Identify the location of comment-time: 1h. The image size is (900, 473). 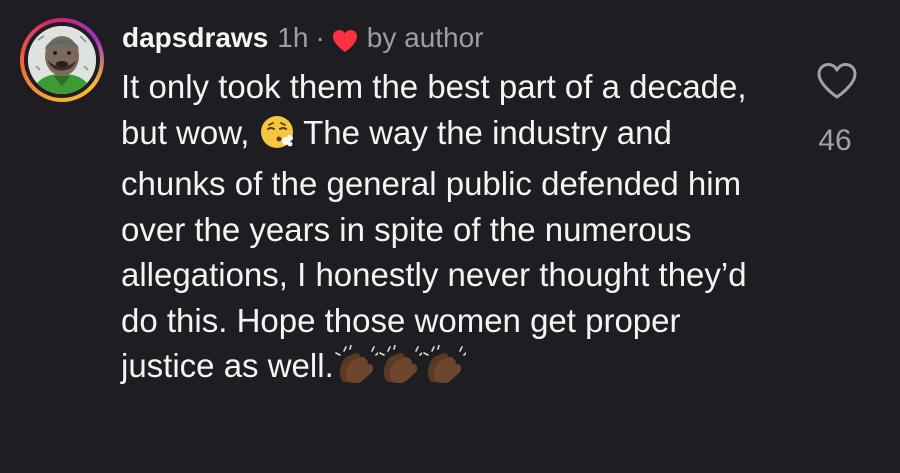
(293, 37).